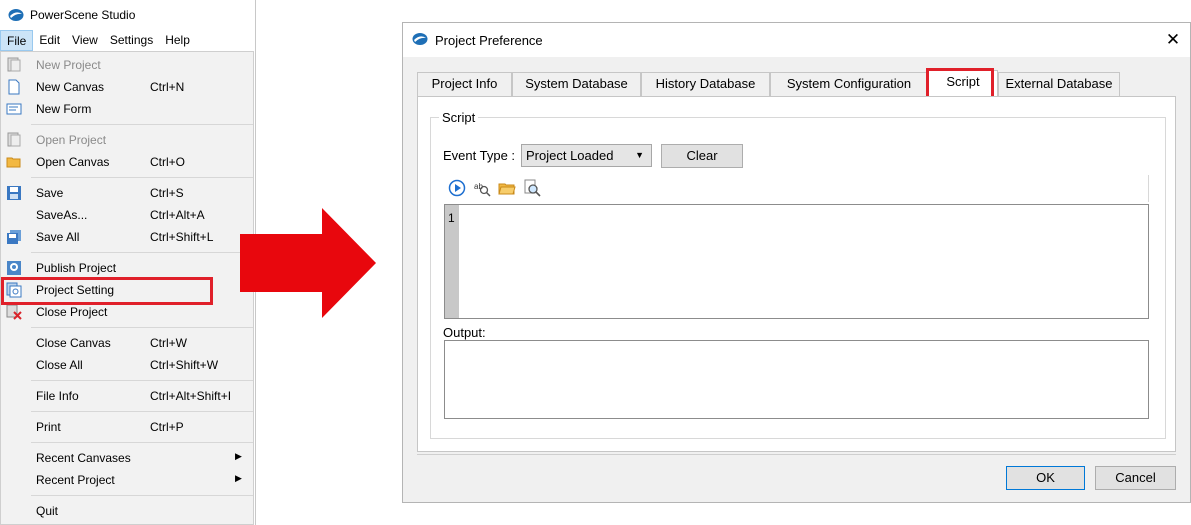 This screenshot has height=525, width=1191. Describe the element at coordinates (14, 237) in the screenshot. I see `save-all-icon` at that location.